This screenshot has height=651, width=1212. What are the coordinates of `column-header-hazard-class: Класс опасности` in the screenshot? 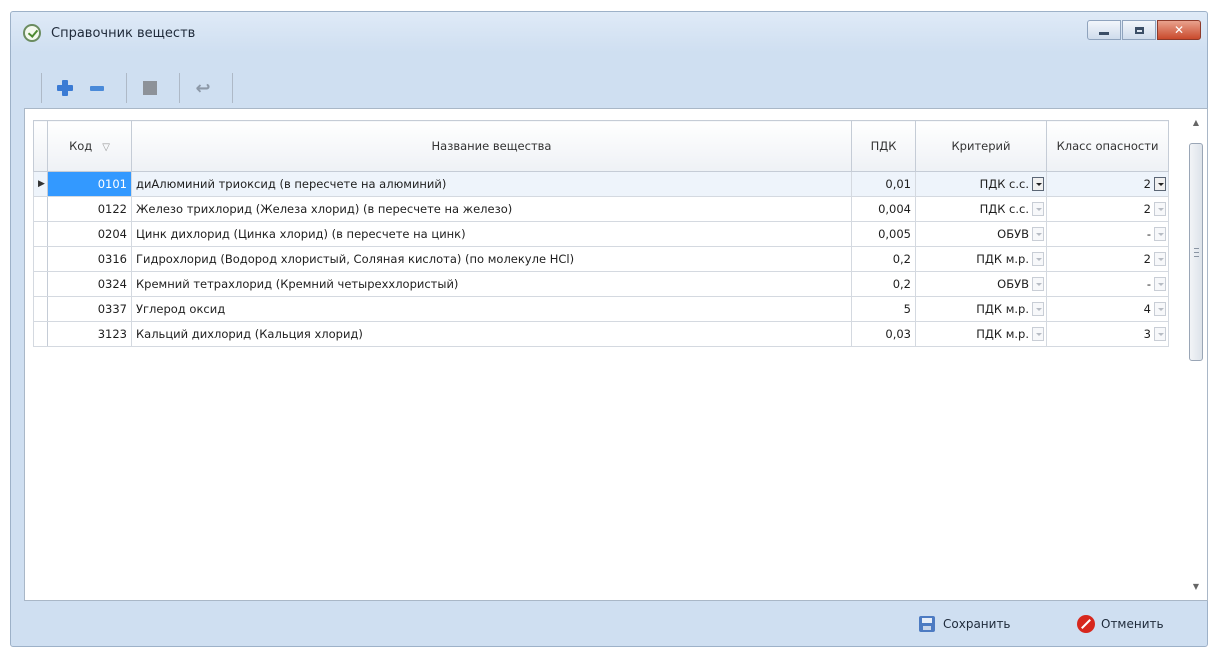 It's located at (1107, 146).